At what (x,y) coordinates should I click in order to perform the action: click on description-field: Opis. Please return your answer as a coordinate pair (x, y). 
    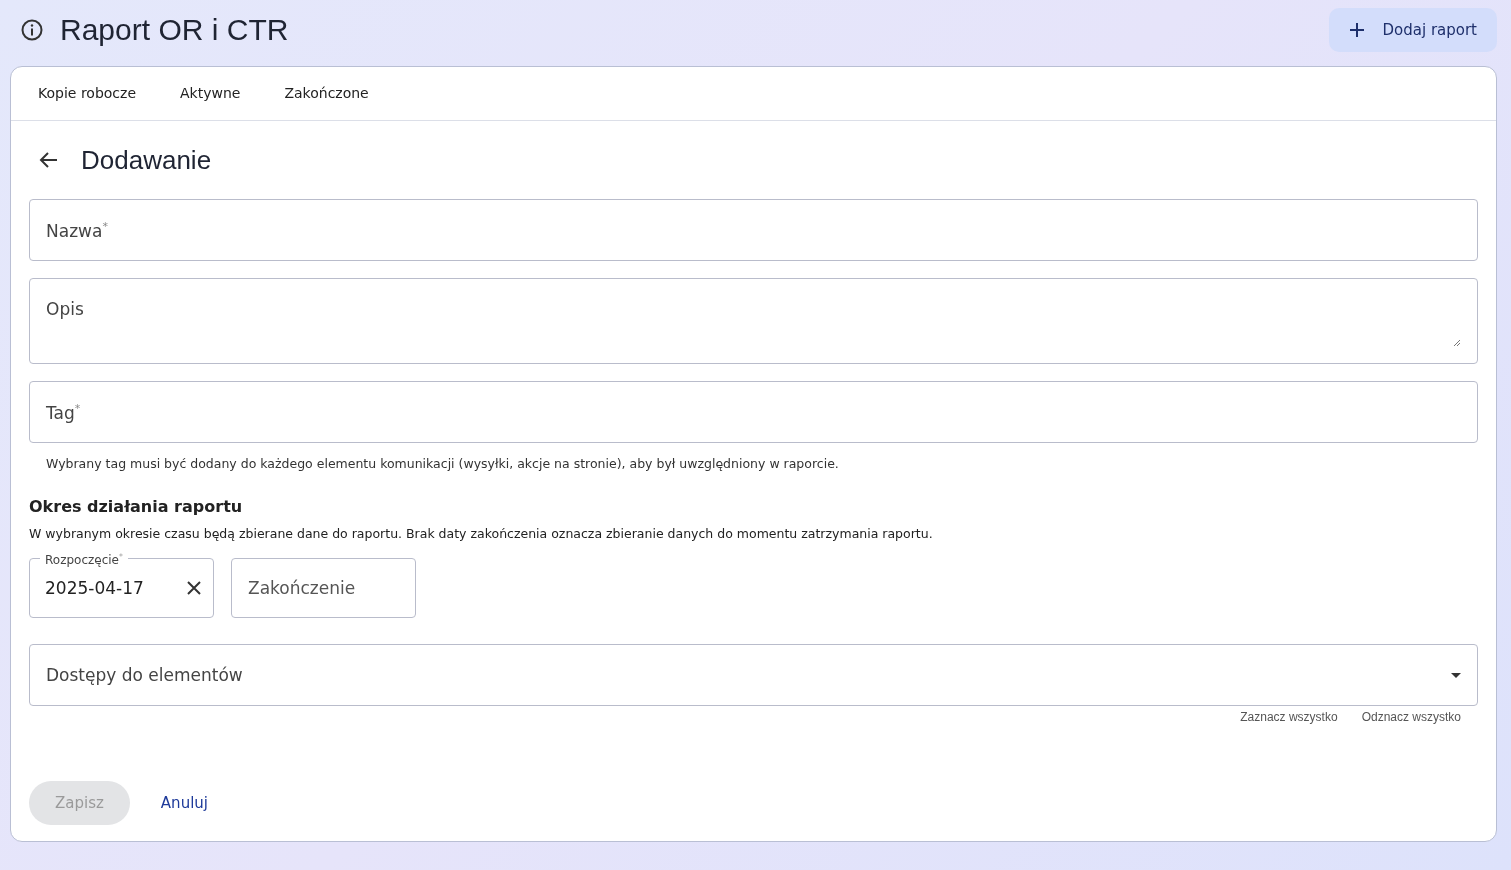
    Looking at the image, I should click on (753, 321).